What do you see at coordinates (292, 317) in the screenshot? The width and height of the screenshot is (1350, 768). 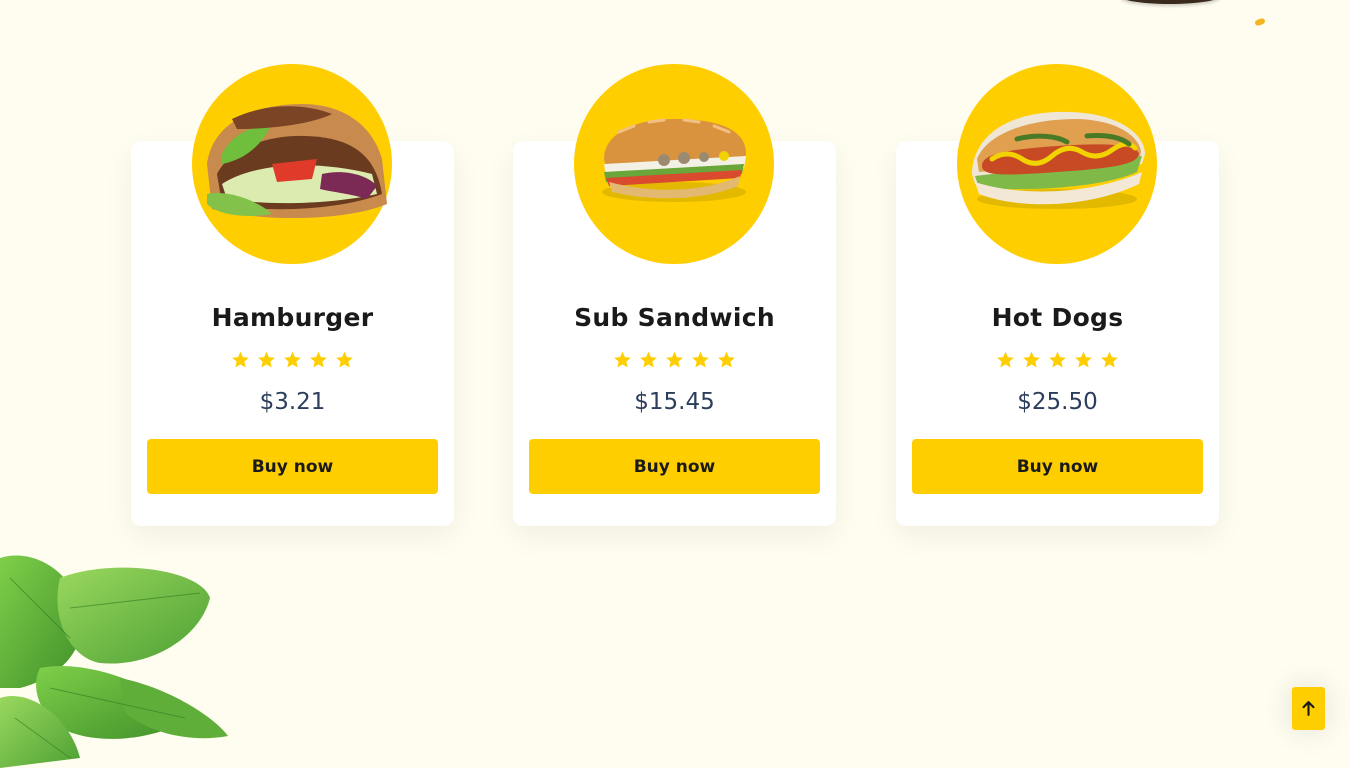 I see `product-name: Hamburger` at bounding box center [292, 317].